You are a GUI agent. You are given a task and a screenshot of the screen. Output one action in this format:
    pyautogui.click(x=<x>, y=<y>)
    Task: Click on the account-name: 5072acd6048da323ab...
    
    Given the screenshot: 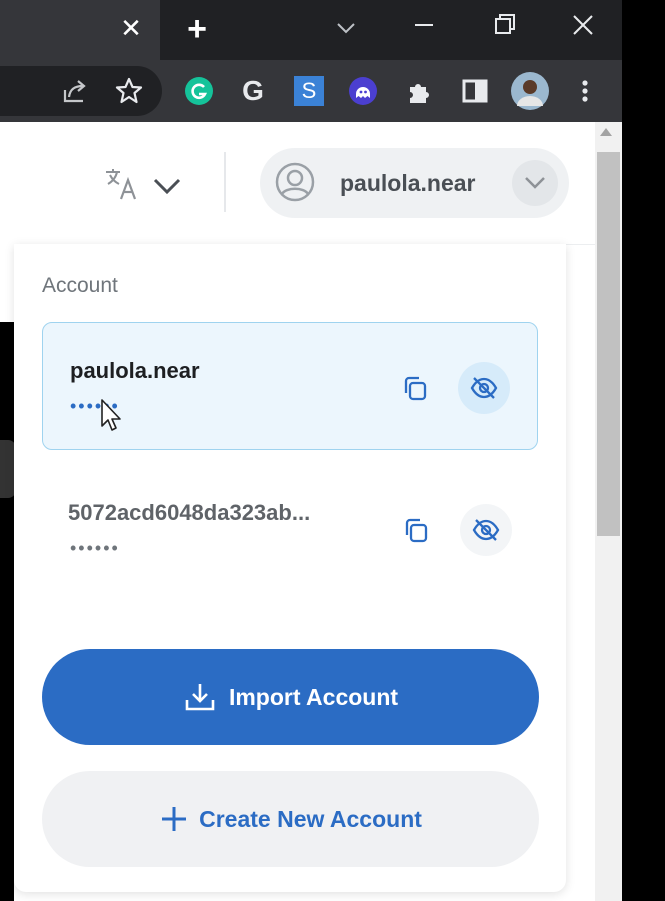 What is the action you would take?
    pyautogui.click(x=189, y=512)
    